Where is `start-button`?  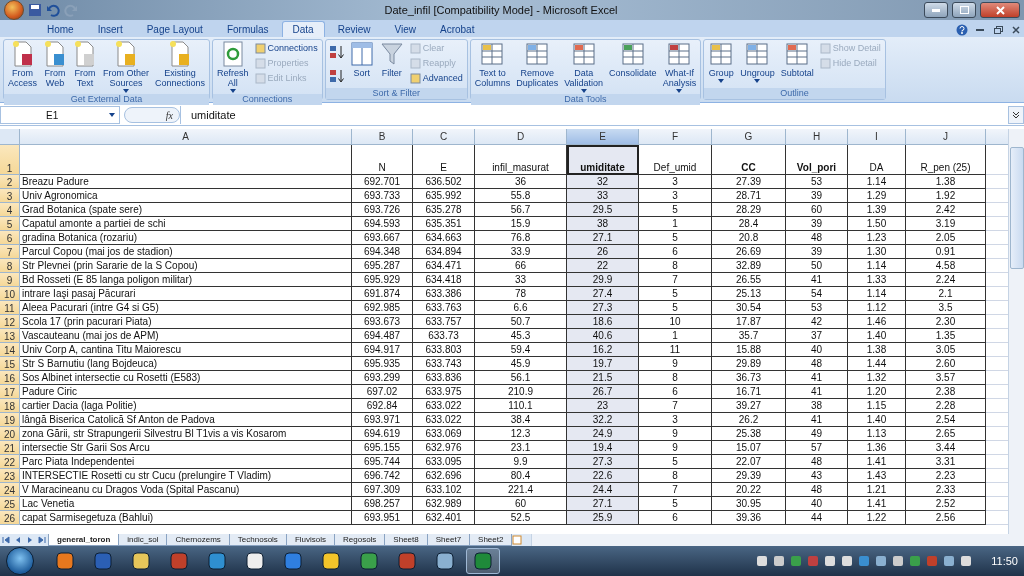
start-button is located at coordinates (20, 561).